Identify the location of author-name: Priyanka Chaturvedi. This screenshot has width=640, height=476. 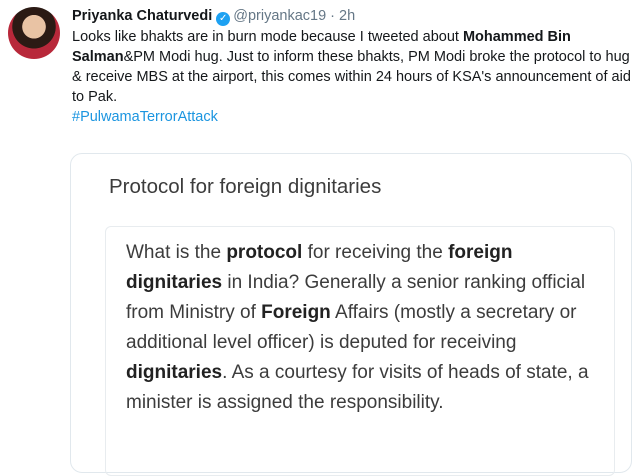
(142, 16).